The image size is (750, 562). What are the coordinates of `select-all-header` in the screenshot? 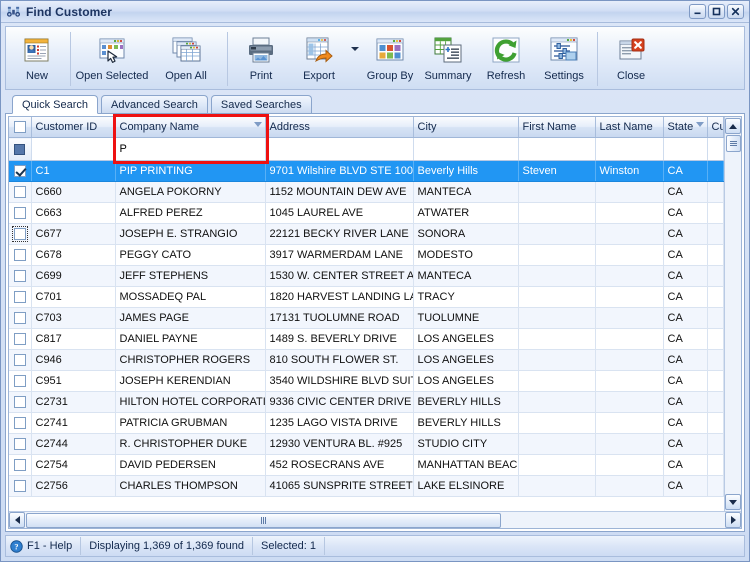 It's located at (20, 127).